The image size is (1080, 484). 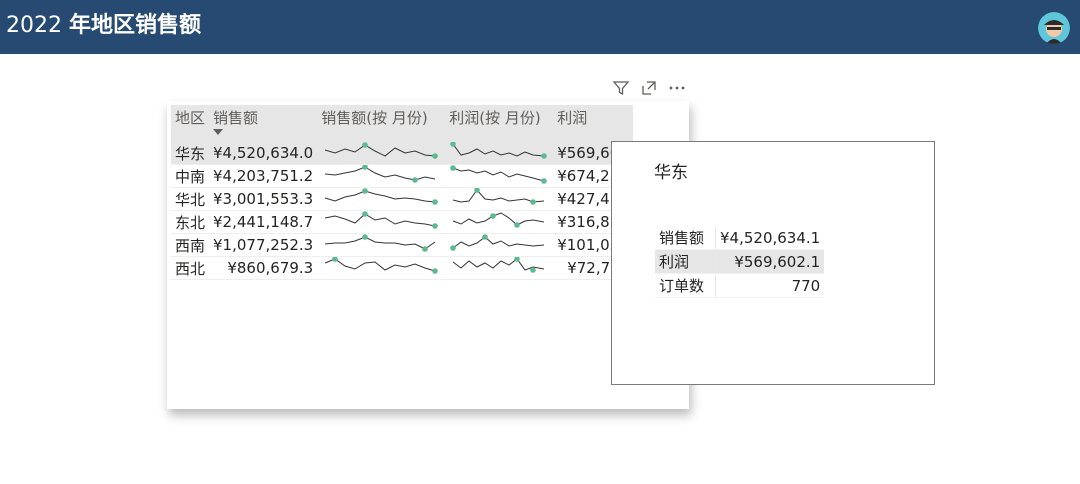 I want to click on column-header-profit-by-month: 利润(按 月份), so click(x=499, y=123).